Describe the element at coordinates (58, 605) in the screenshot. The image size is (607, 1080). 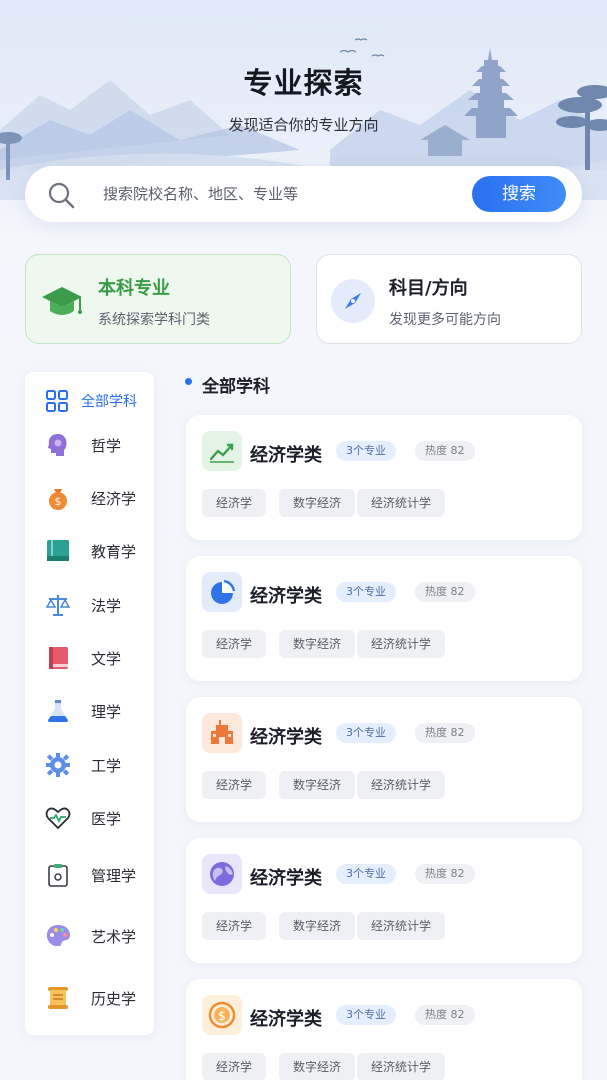
I see `scales-icon` at that location.